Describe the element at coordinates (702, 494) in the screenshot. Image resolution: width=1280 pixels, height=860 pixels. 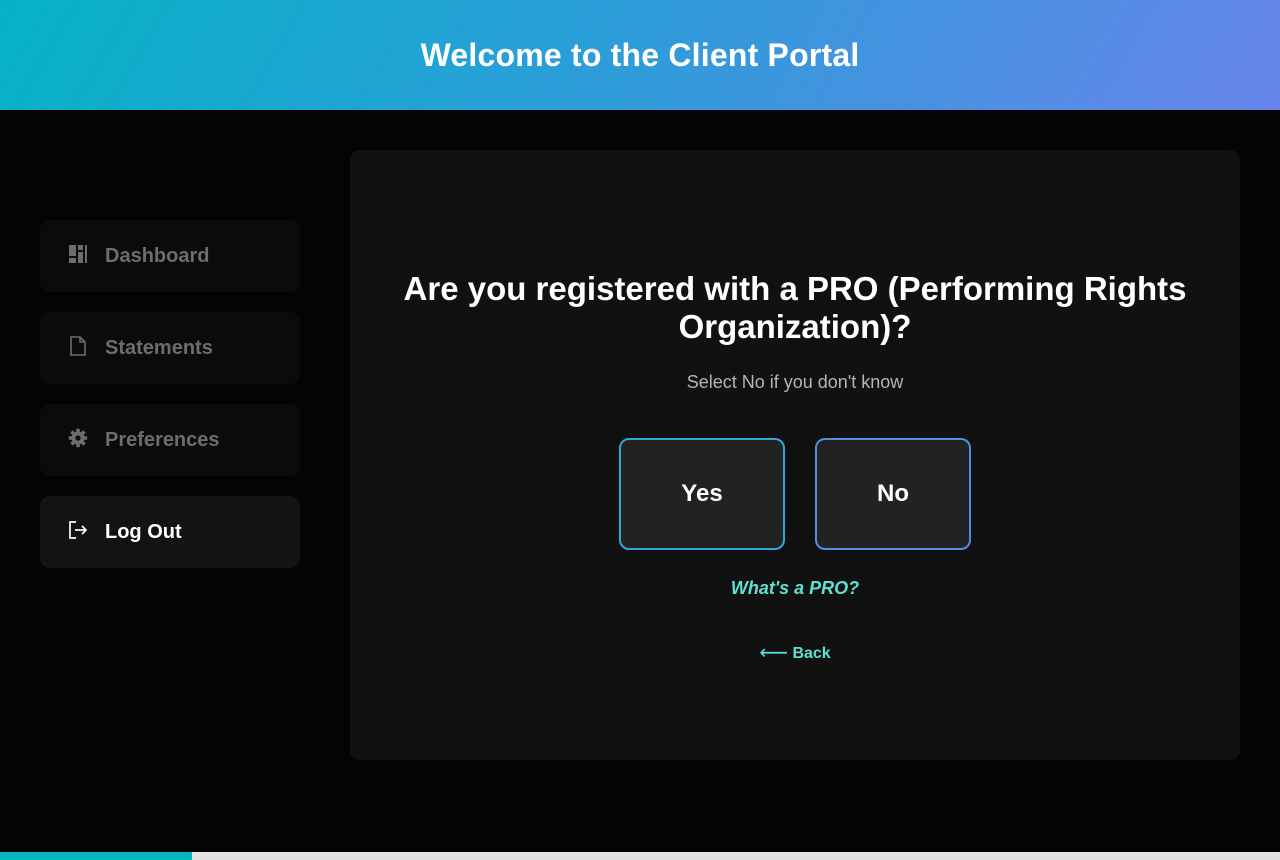
I see `yes-button: Yes` at that location.